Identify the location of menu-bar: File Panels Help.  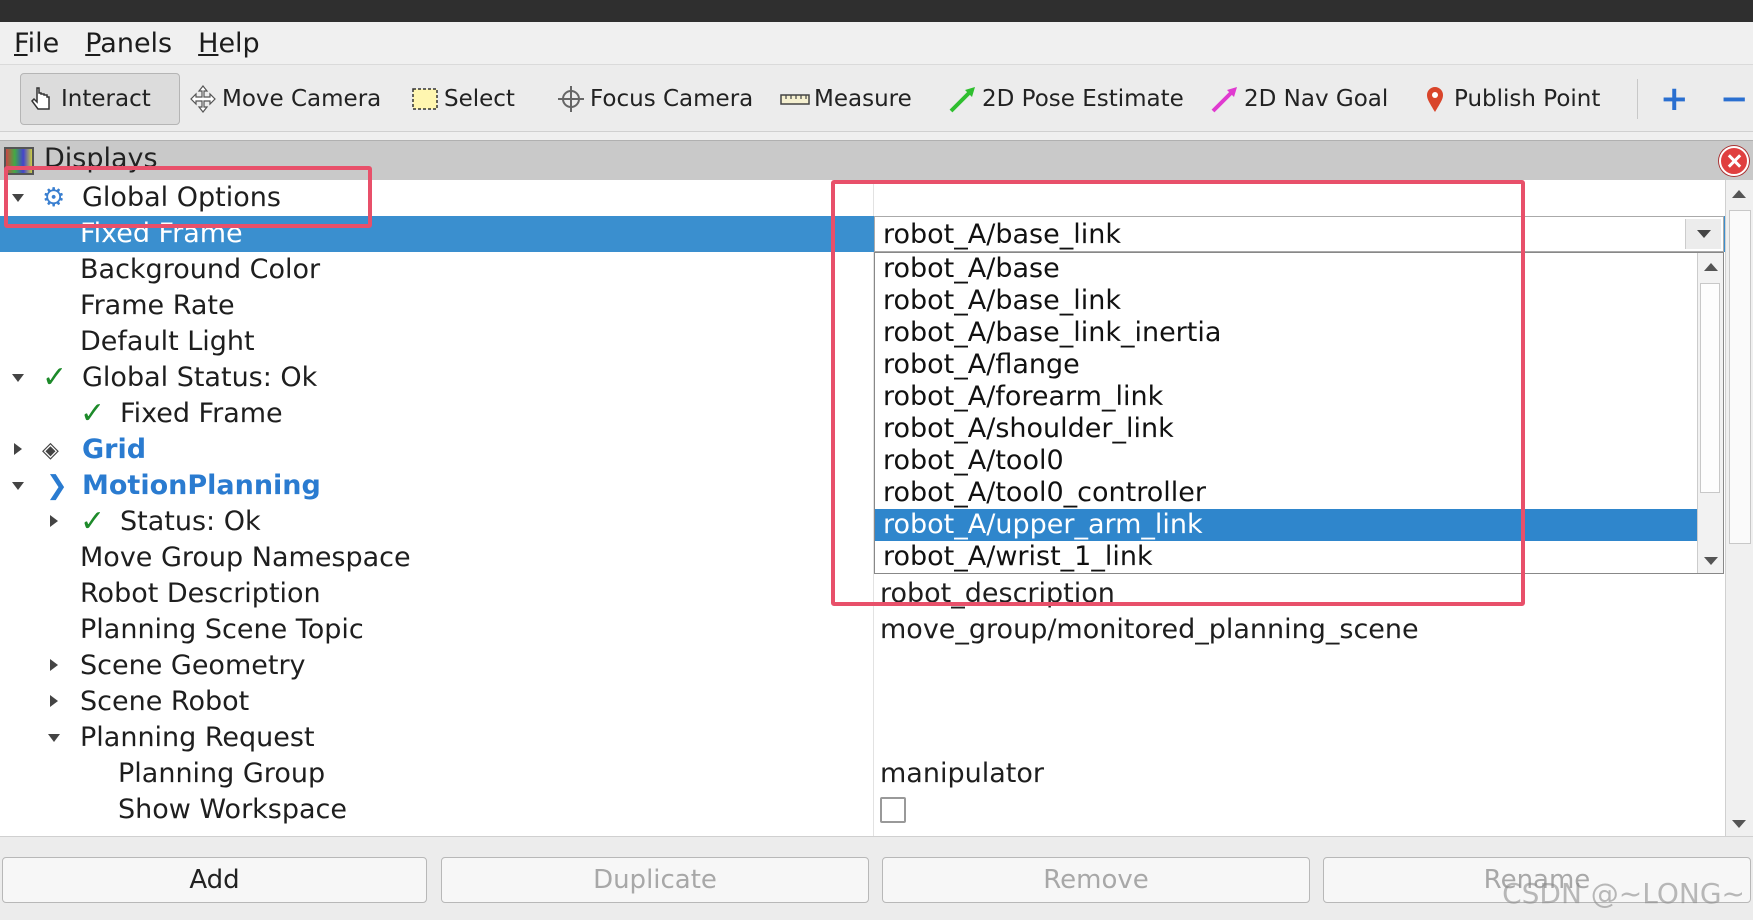
(876, 43).